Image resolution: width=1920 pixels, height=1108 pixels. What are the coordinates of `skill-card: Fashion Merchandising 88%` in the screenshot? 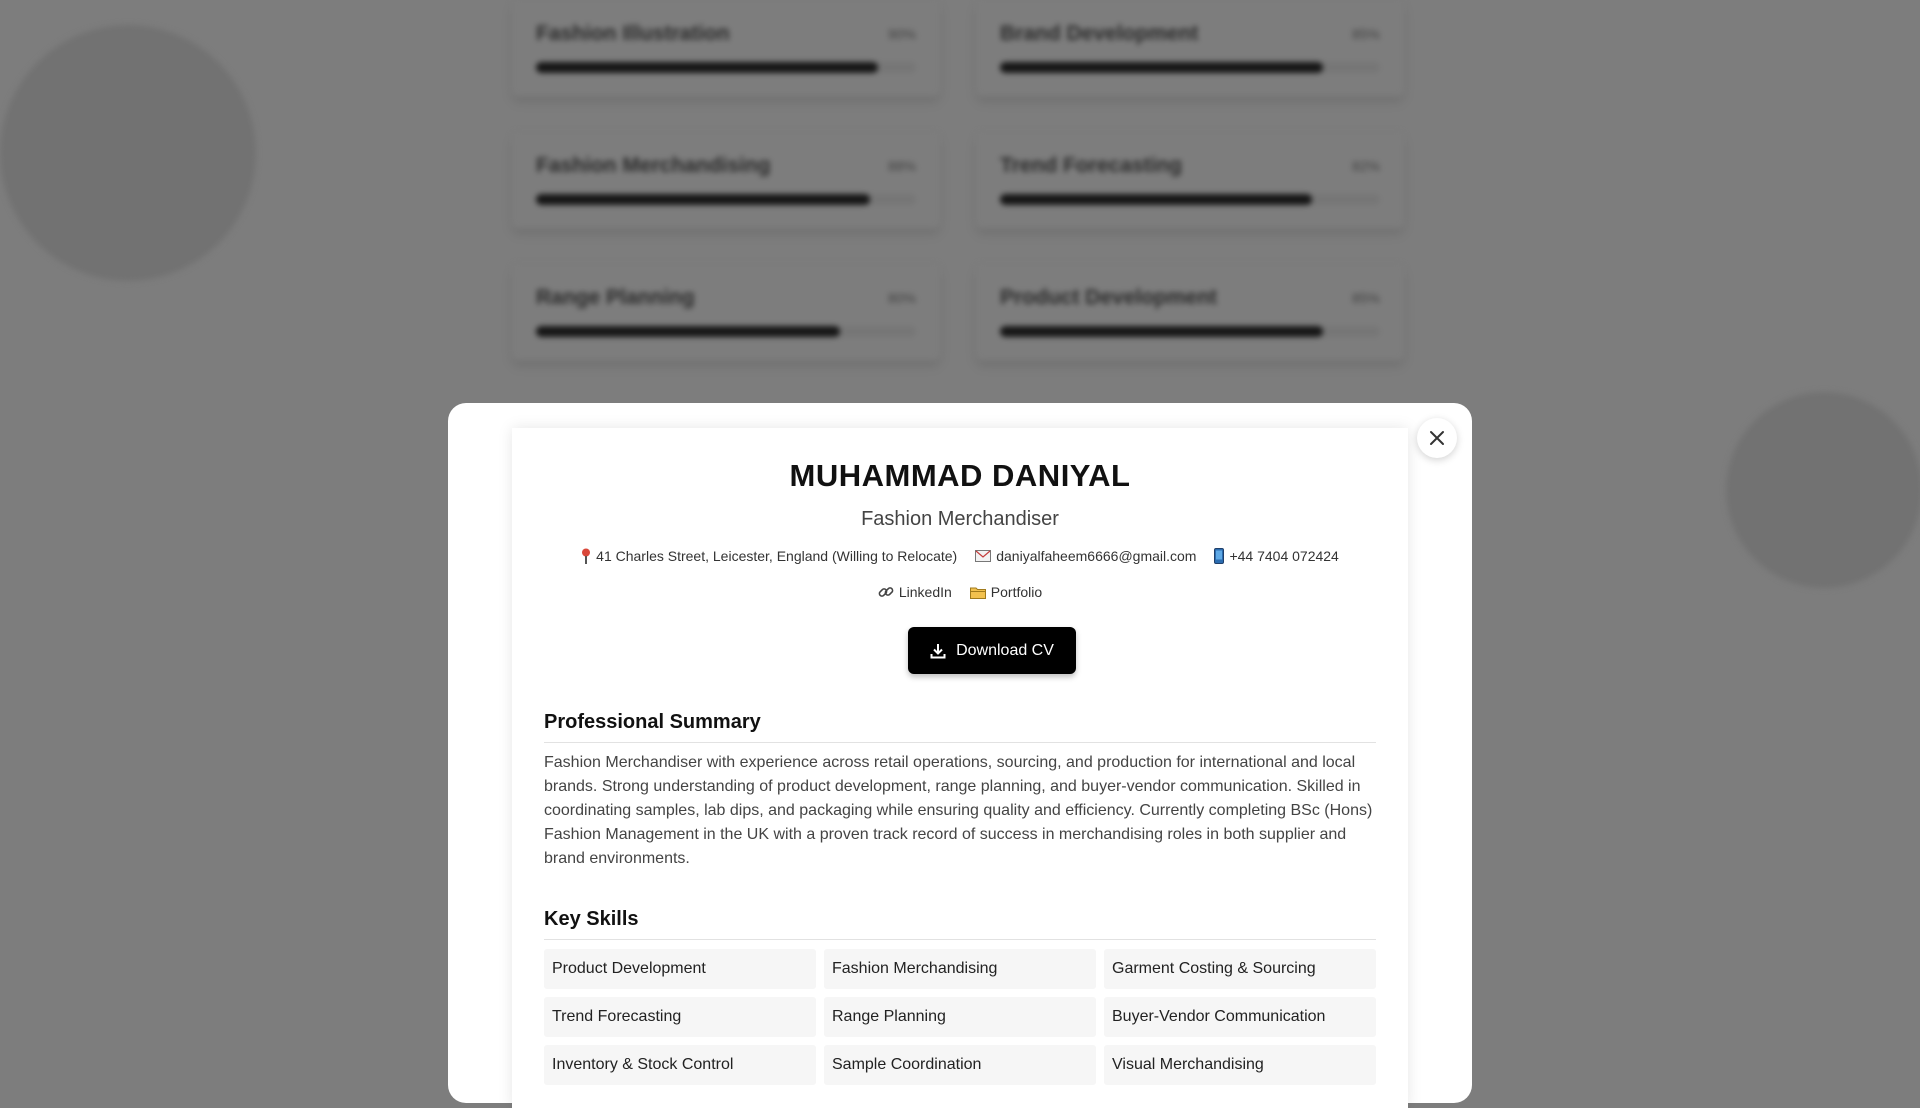 It's located at (726, 180).